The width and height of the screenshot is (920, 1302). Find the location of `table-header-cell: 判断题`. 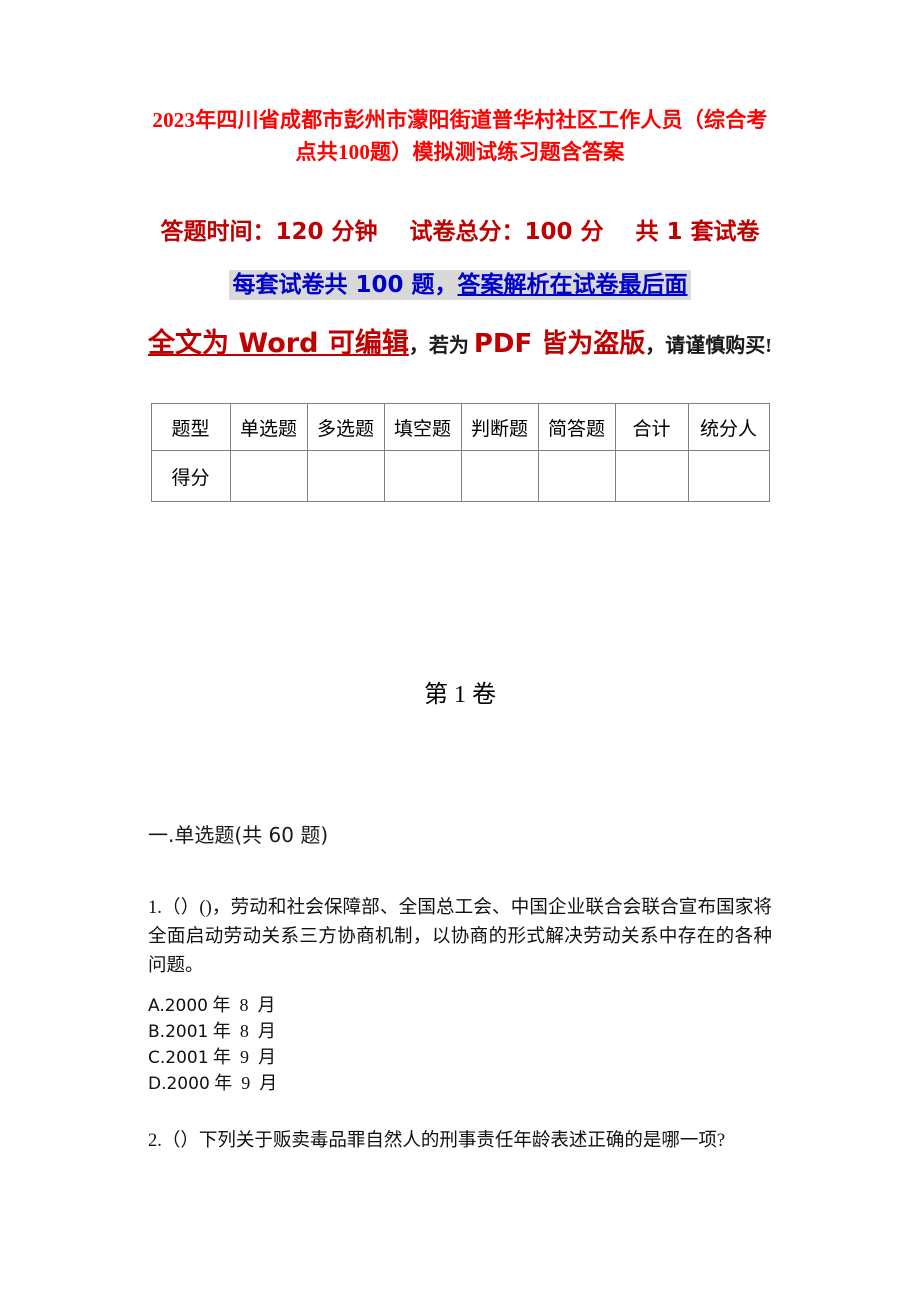

table-header-cell: 判断题 is located at coordinates (499, 427).